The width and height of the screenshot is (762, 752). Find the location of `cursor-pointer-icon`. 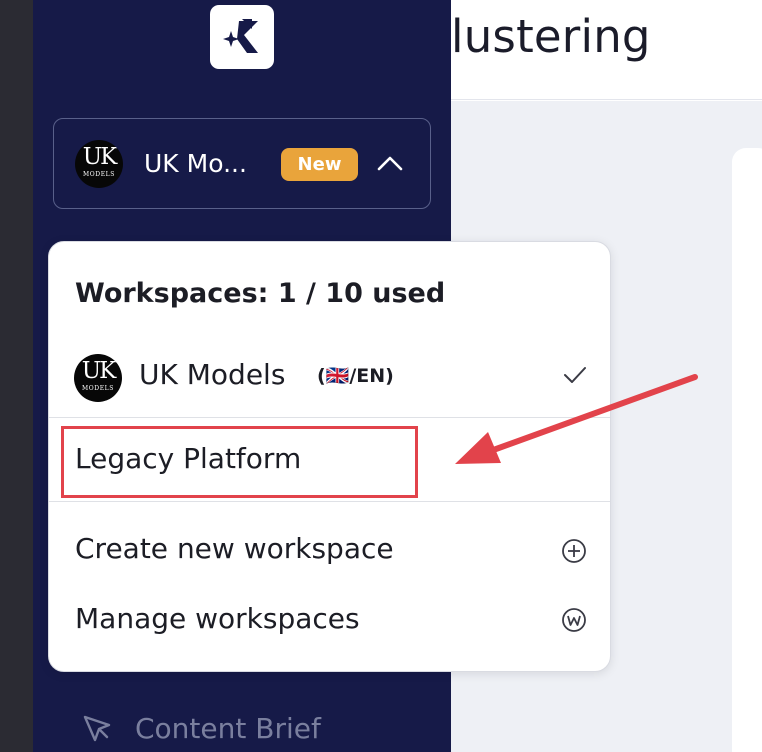

cursor-pointer-icon is located at coordinates (97, 728).